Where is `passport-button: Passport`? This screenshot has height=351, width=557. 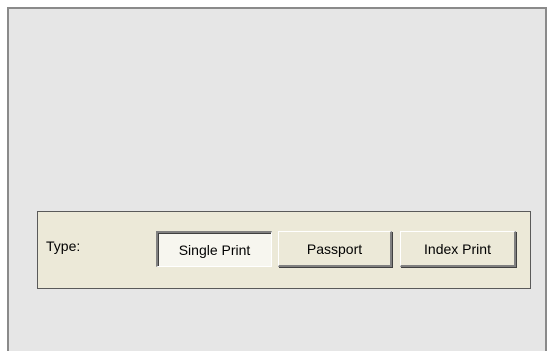
passport-button: Passport is located at coordinates (335, 249).